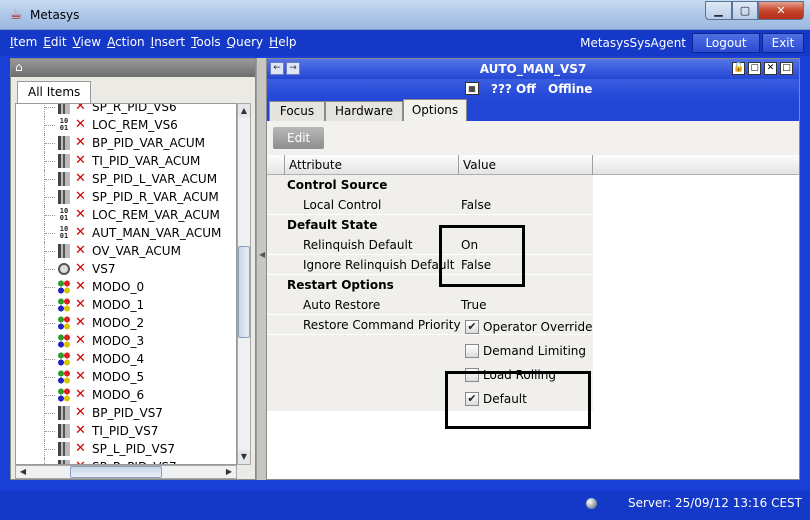 The width and height of the screenshot is (810, 520). I want to click on exit-button: Exit, so click(783, 43).